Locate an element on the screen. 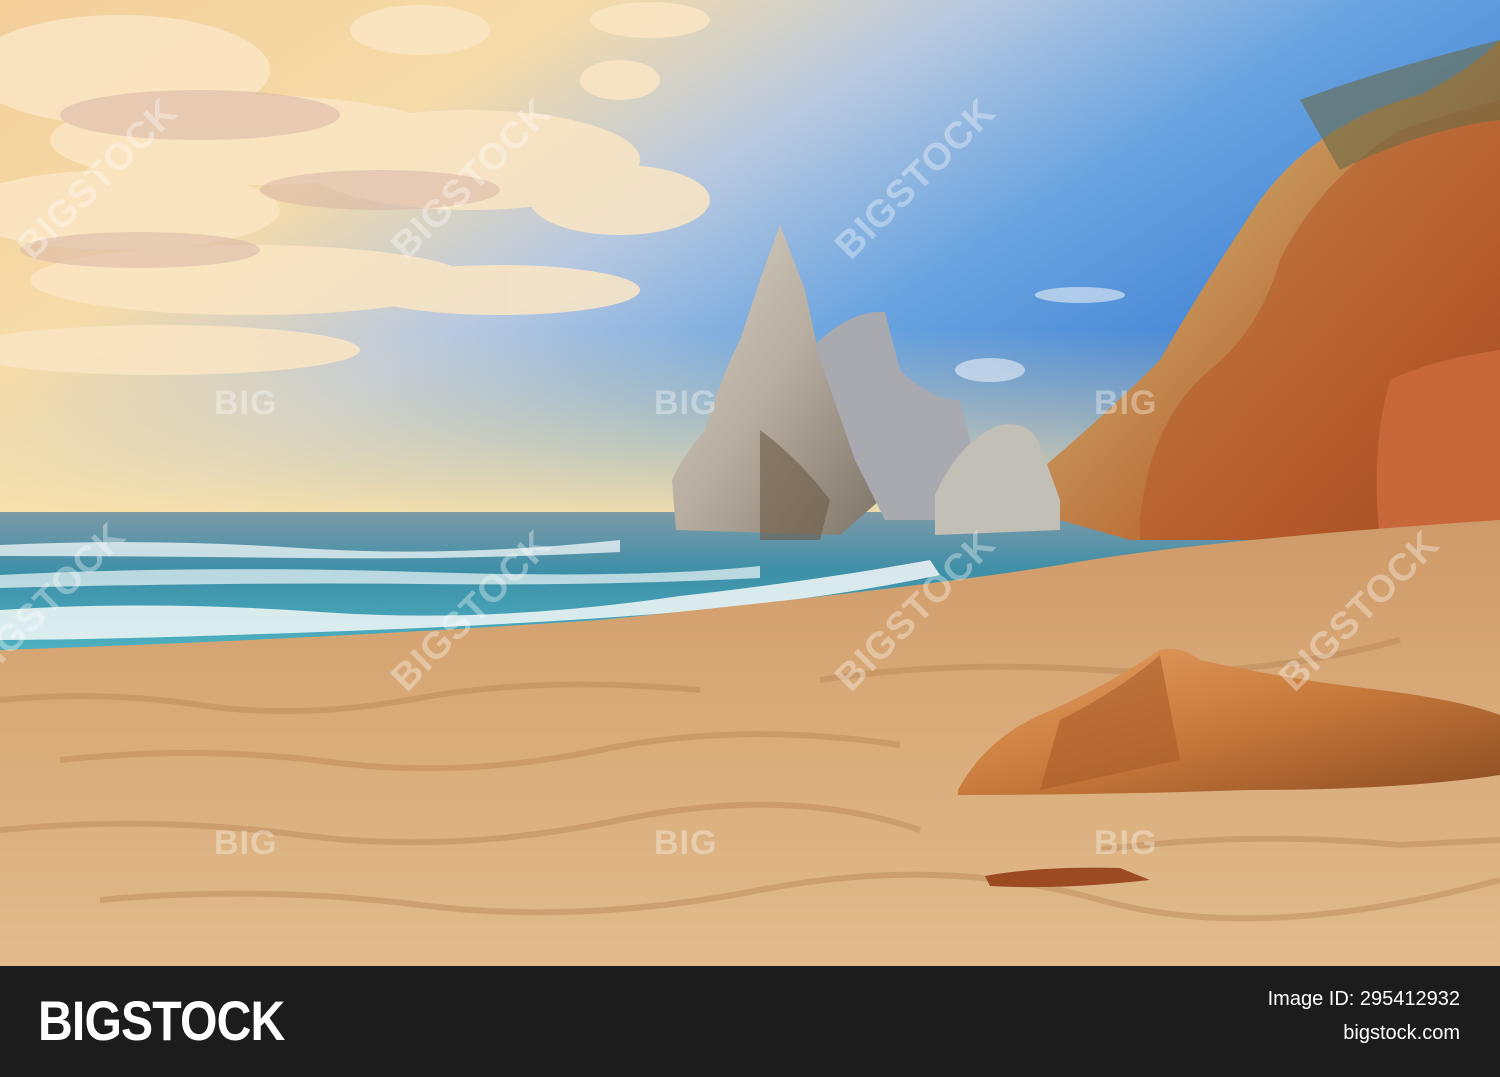  brand-logo: BIGSTOCK is located at coordinates (161, 1020).